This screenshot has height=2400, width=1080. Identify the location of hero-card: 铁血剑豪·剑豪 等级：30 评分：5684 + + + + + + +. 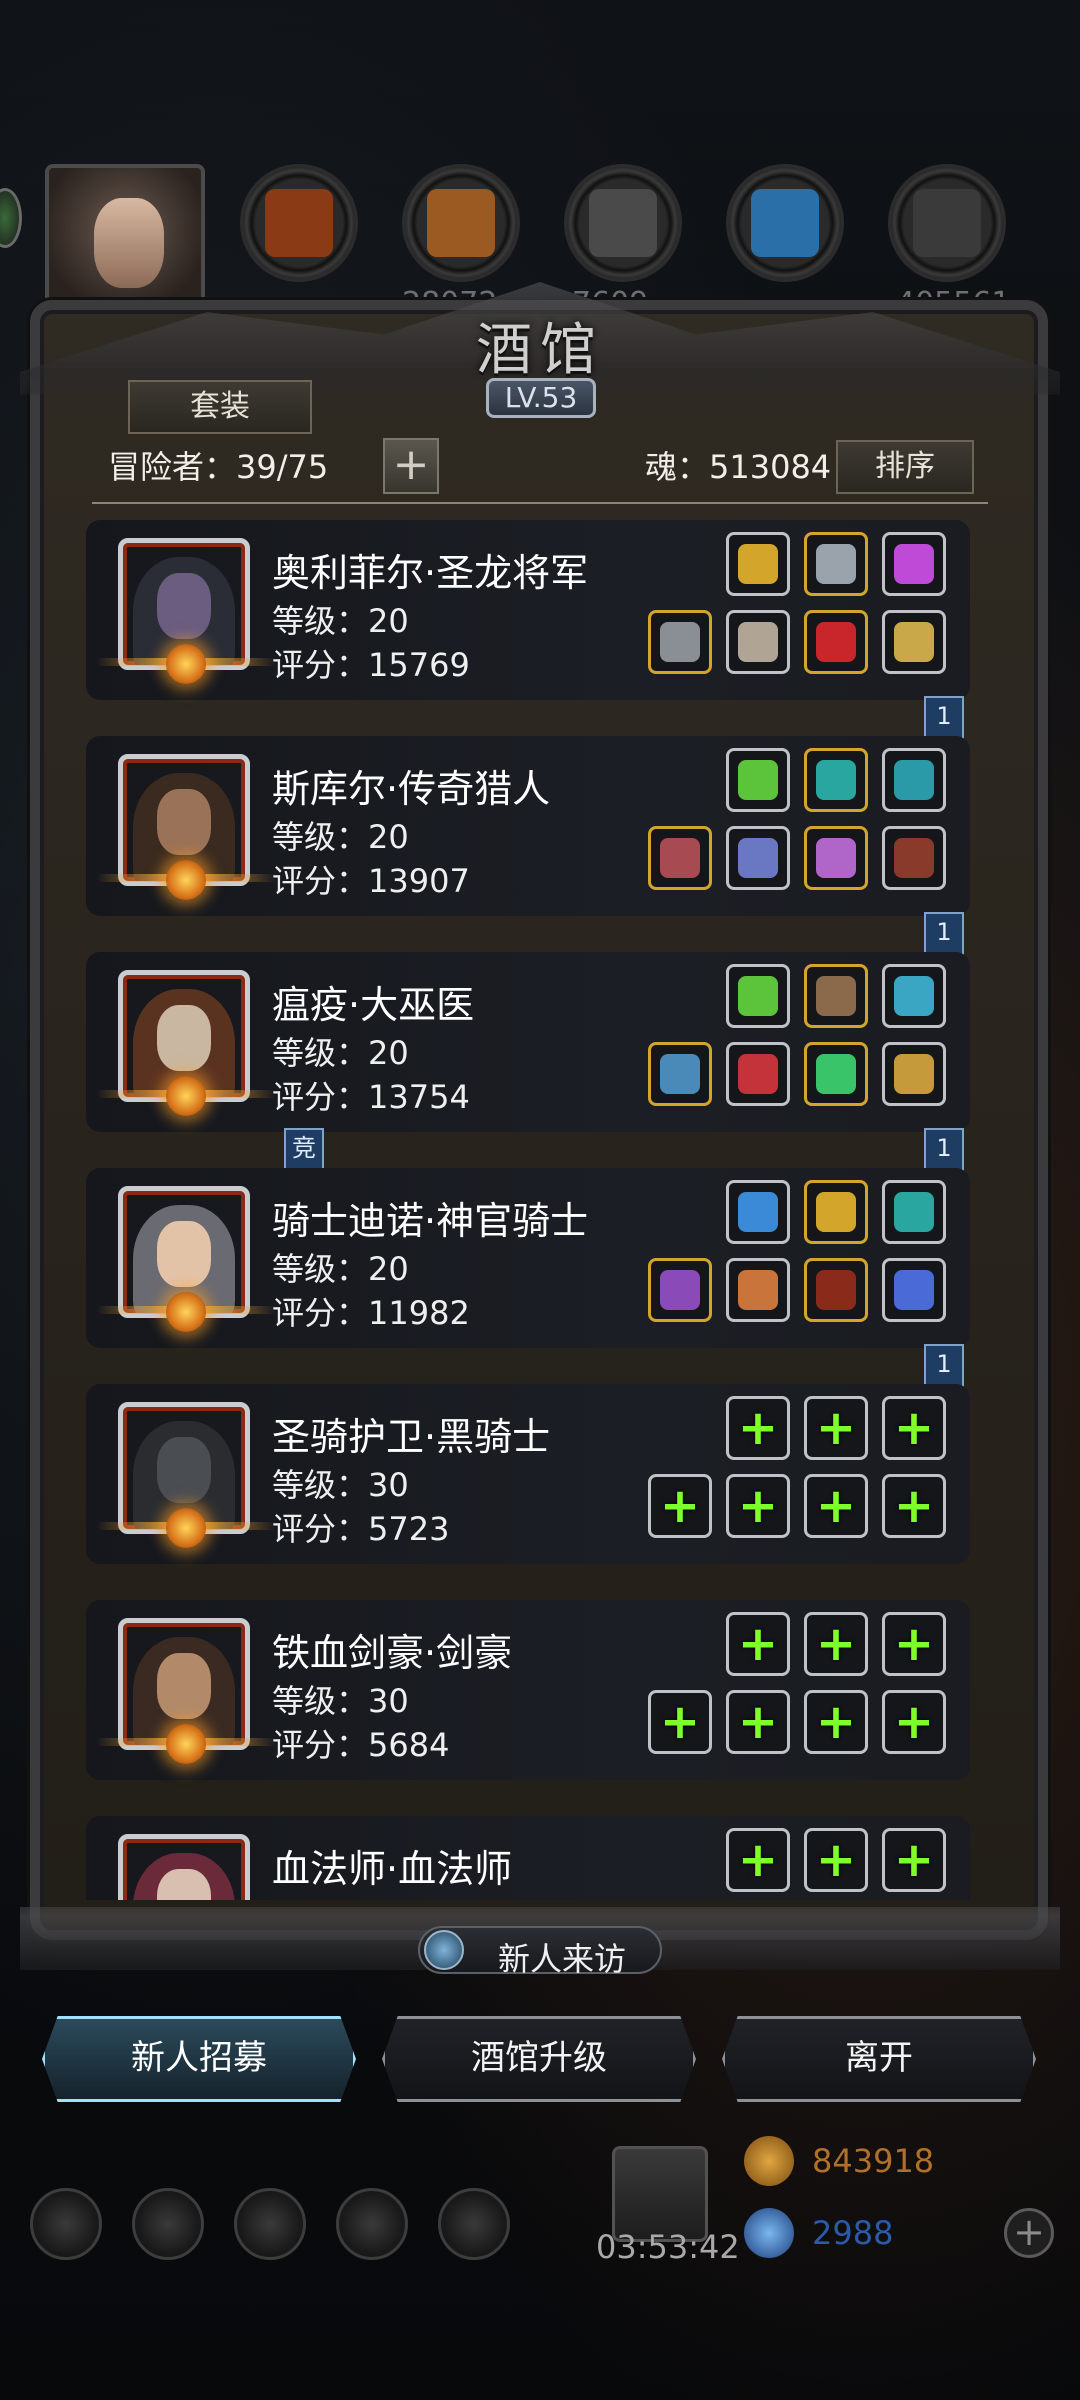
(528, 1690).